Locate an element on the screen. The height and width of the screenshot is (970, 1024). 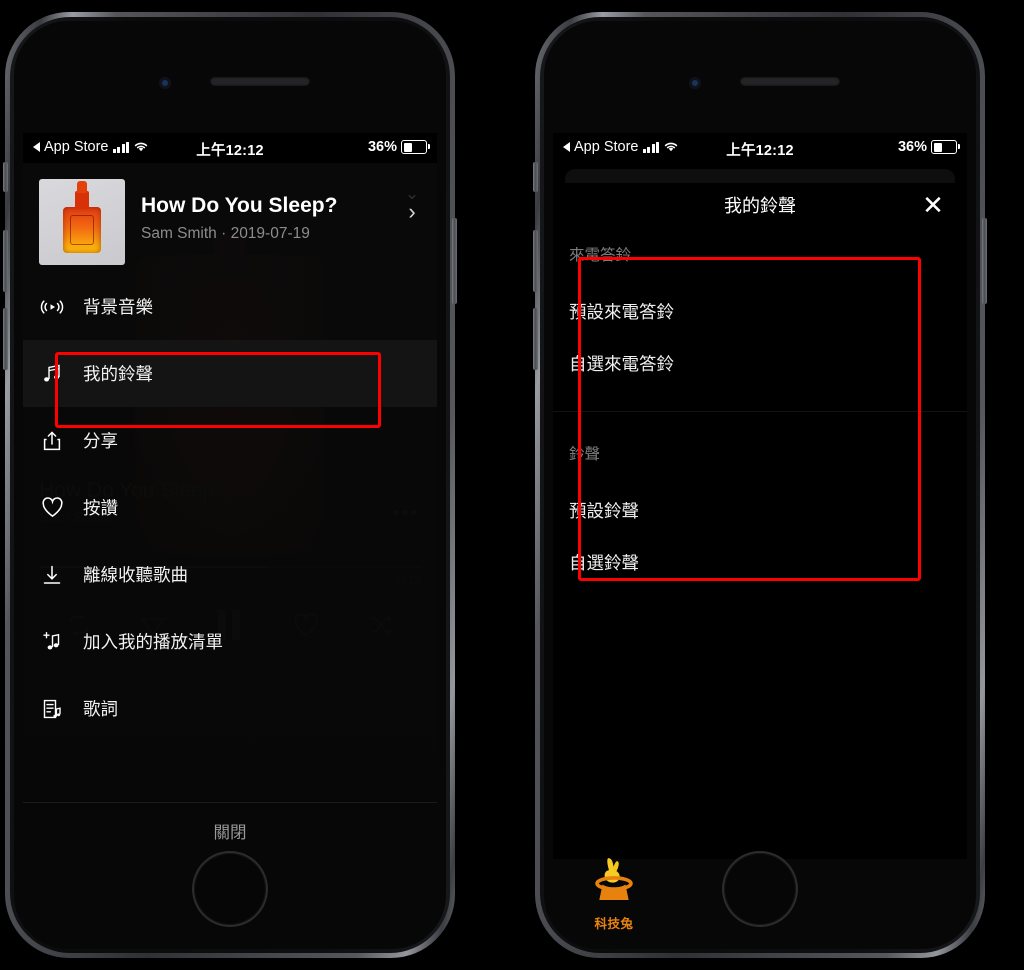
watermark: 科技兔 is located at coordinates (614, 893).